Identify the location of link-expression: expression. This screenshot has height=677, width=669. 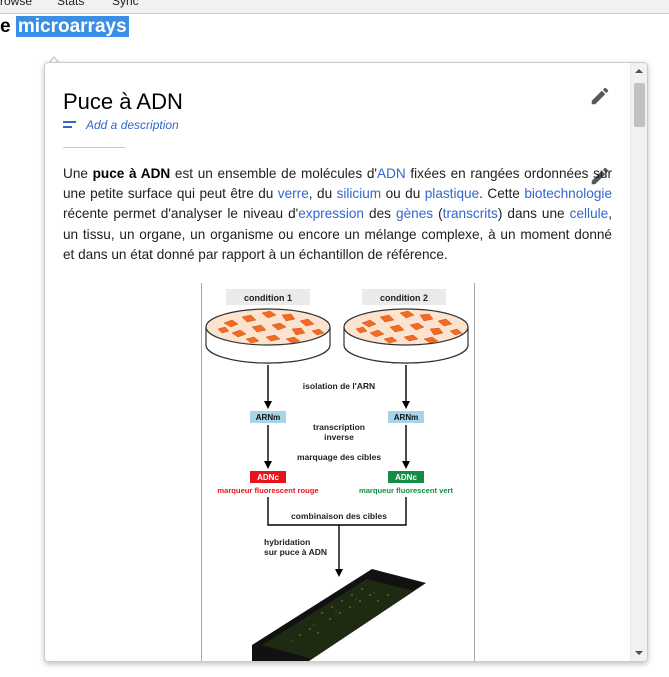
(331, 213).